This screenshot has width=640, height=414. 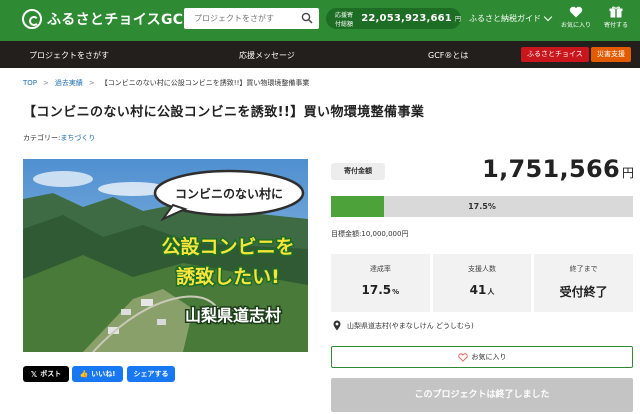 I want to click on donation-amount: 1,751,566 円, so click(x=558, y=169).